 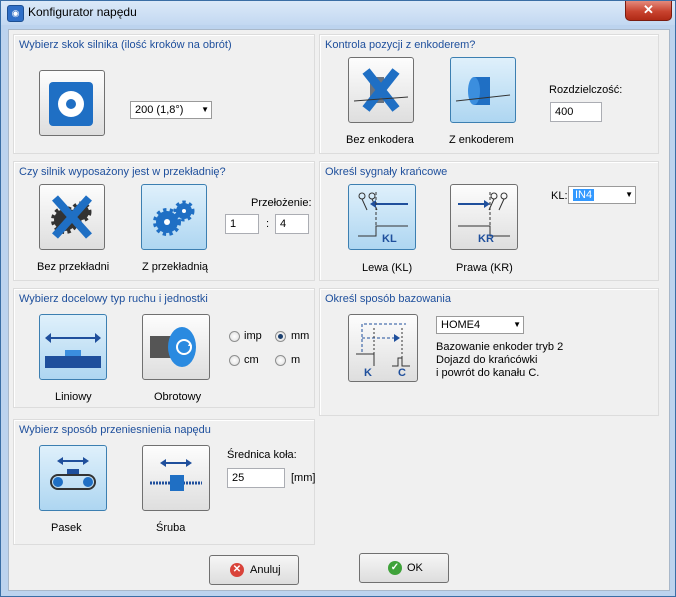 I want to click on step-select-value: 200 (1,8°), so click(x=159, y=110).